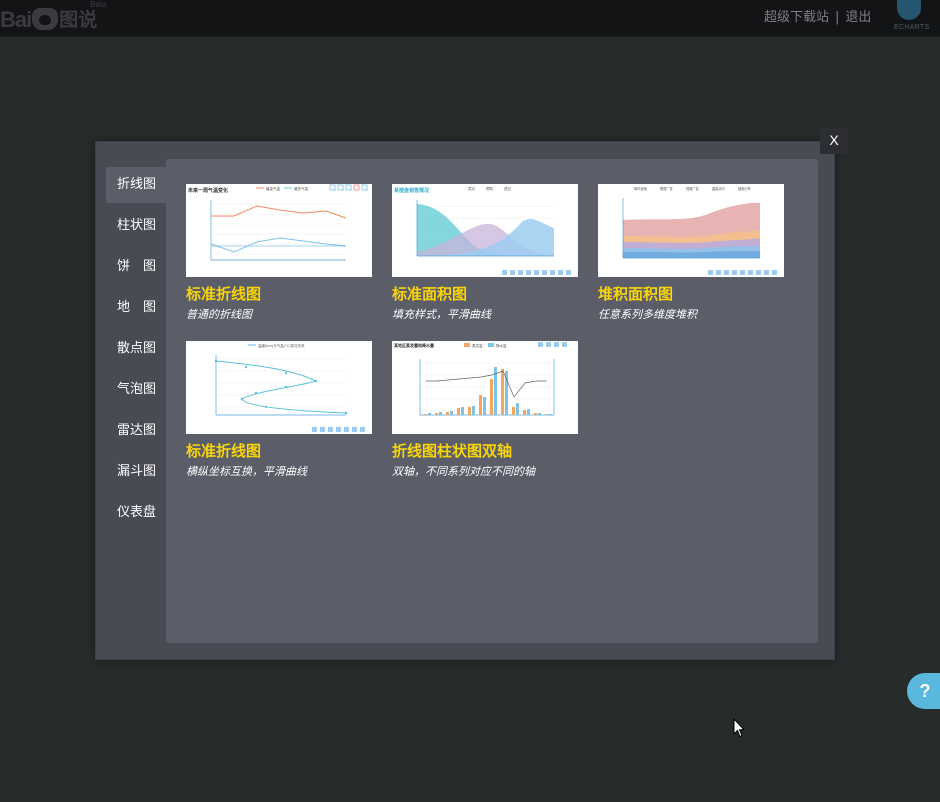 The width and height of the screenshot is (940, 802). Describe the element at coordinates (246, 471) in the screenshot. I see `card-description: 横纵坐标互换，平滑曲线` at that location.